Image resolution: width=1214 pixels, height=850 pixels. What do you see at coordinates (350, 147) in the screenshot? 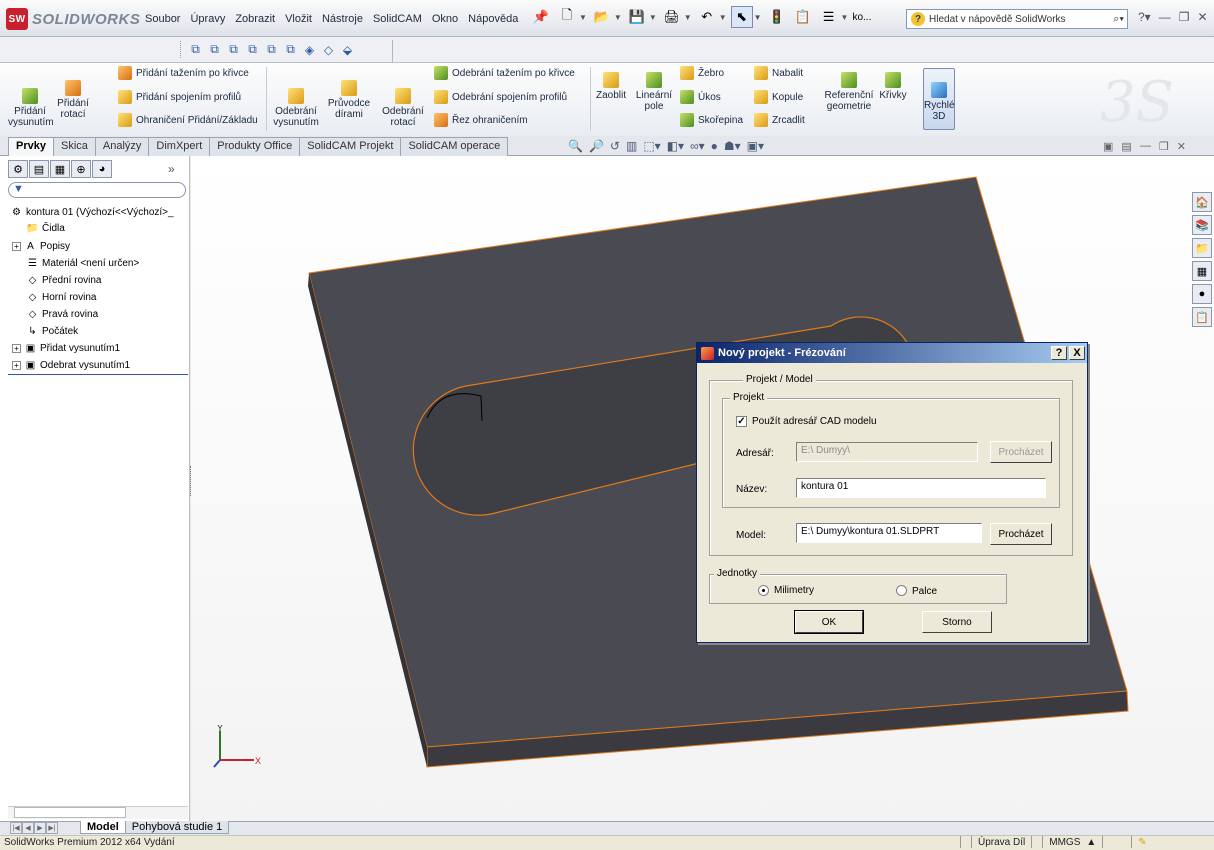
I see `tab-solidcam-projekt: SolidCAM Projekt` at bounding box center [350, 147].